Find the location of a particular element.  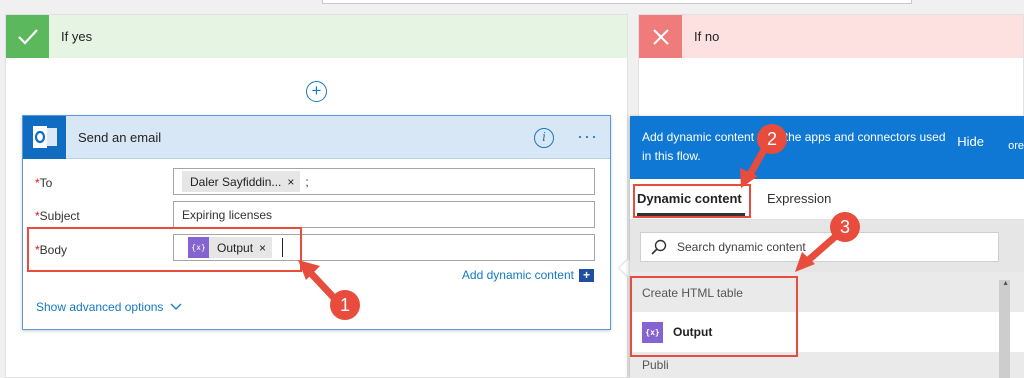

callout-1: 1 is located at coordinates (345, 305).